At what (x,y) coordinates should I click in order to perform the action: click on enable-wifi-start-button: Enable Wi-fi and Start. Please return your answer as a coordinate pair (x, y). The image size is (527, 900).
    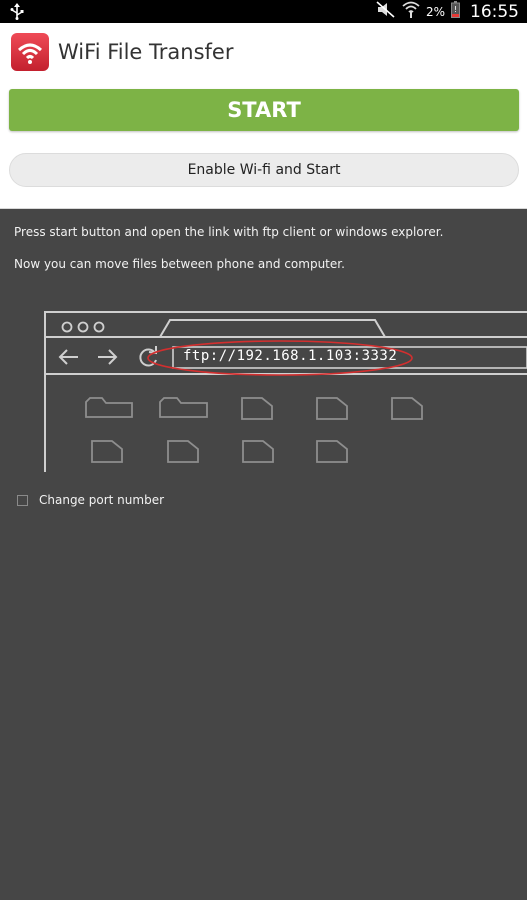
    Looking at the image, I should click on (264, 170).